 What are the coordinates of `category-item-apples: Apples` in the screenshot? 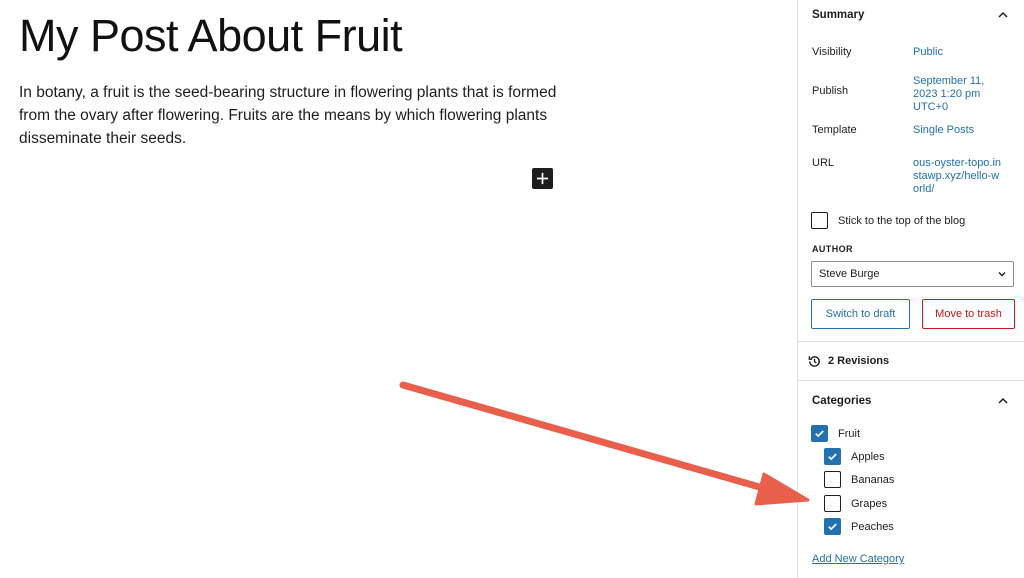 It's located at (854, 456).